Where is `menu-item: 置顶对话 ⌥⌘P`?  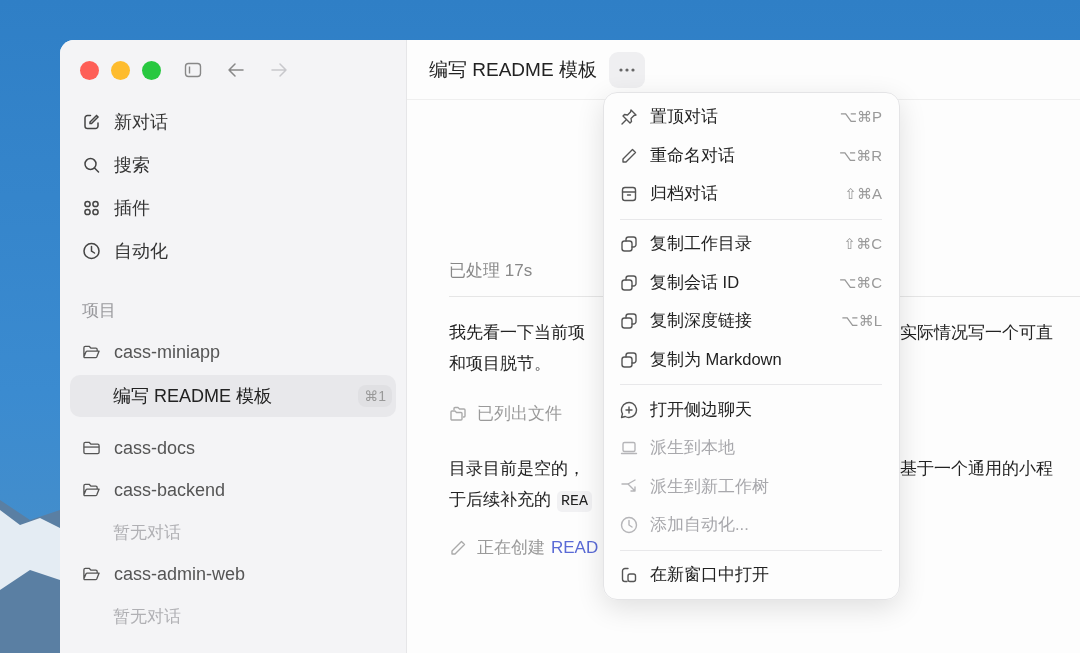 menu-item: 置顶对话 ⌥⌘P is located at coordinates (751, 117).